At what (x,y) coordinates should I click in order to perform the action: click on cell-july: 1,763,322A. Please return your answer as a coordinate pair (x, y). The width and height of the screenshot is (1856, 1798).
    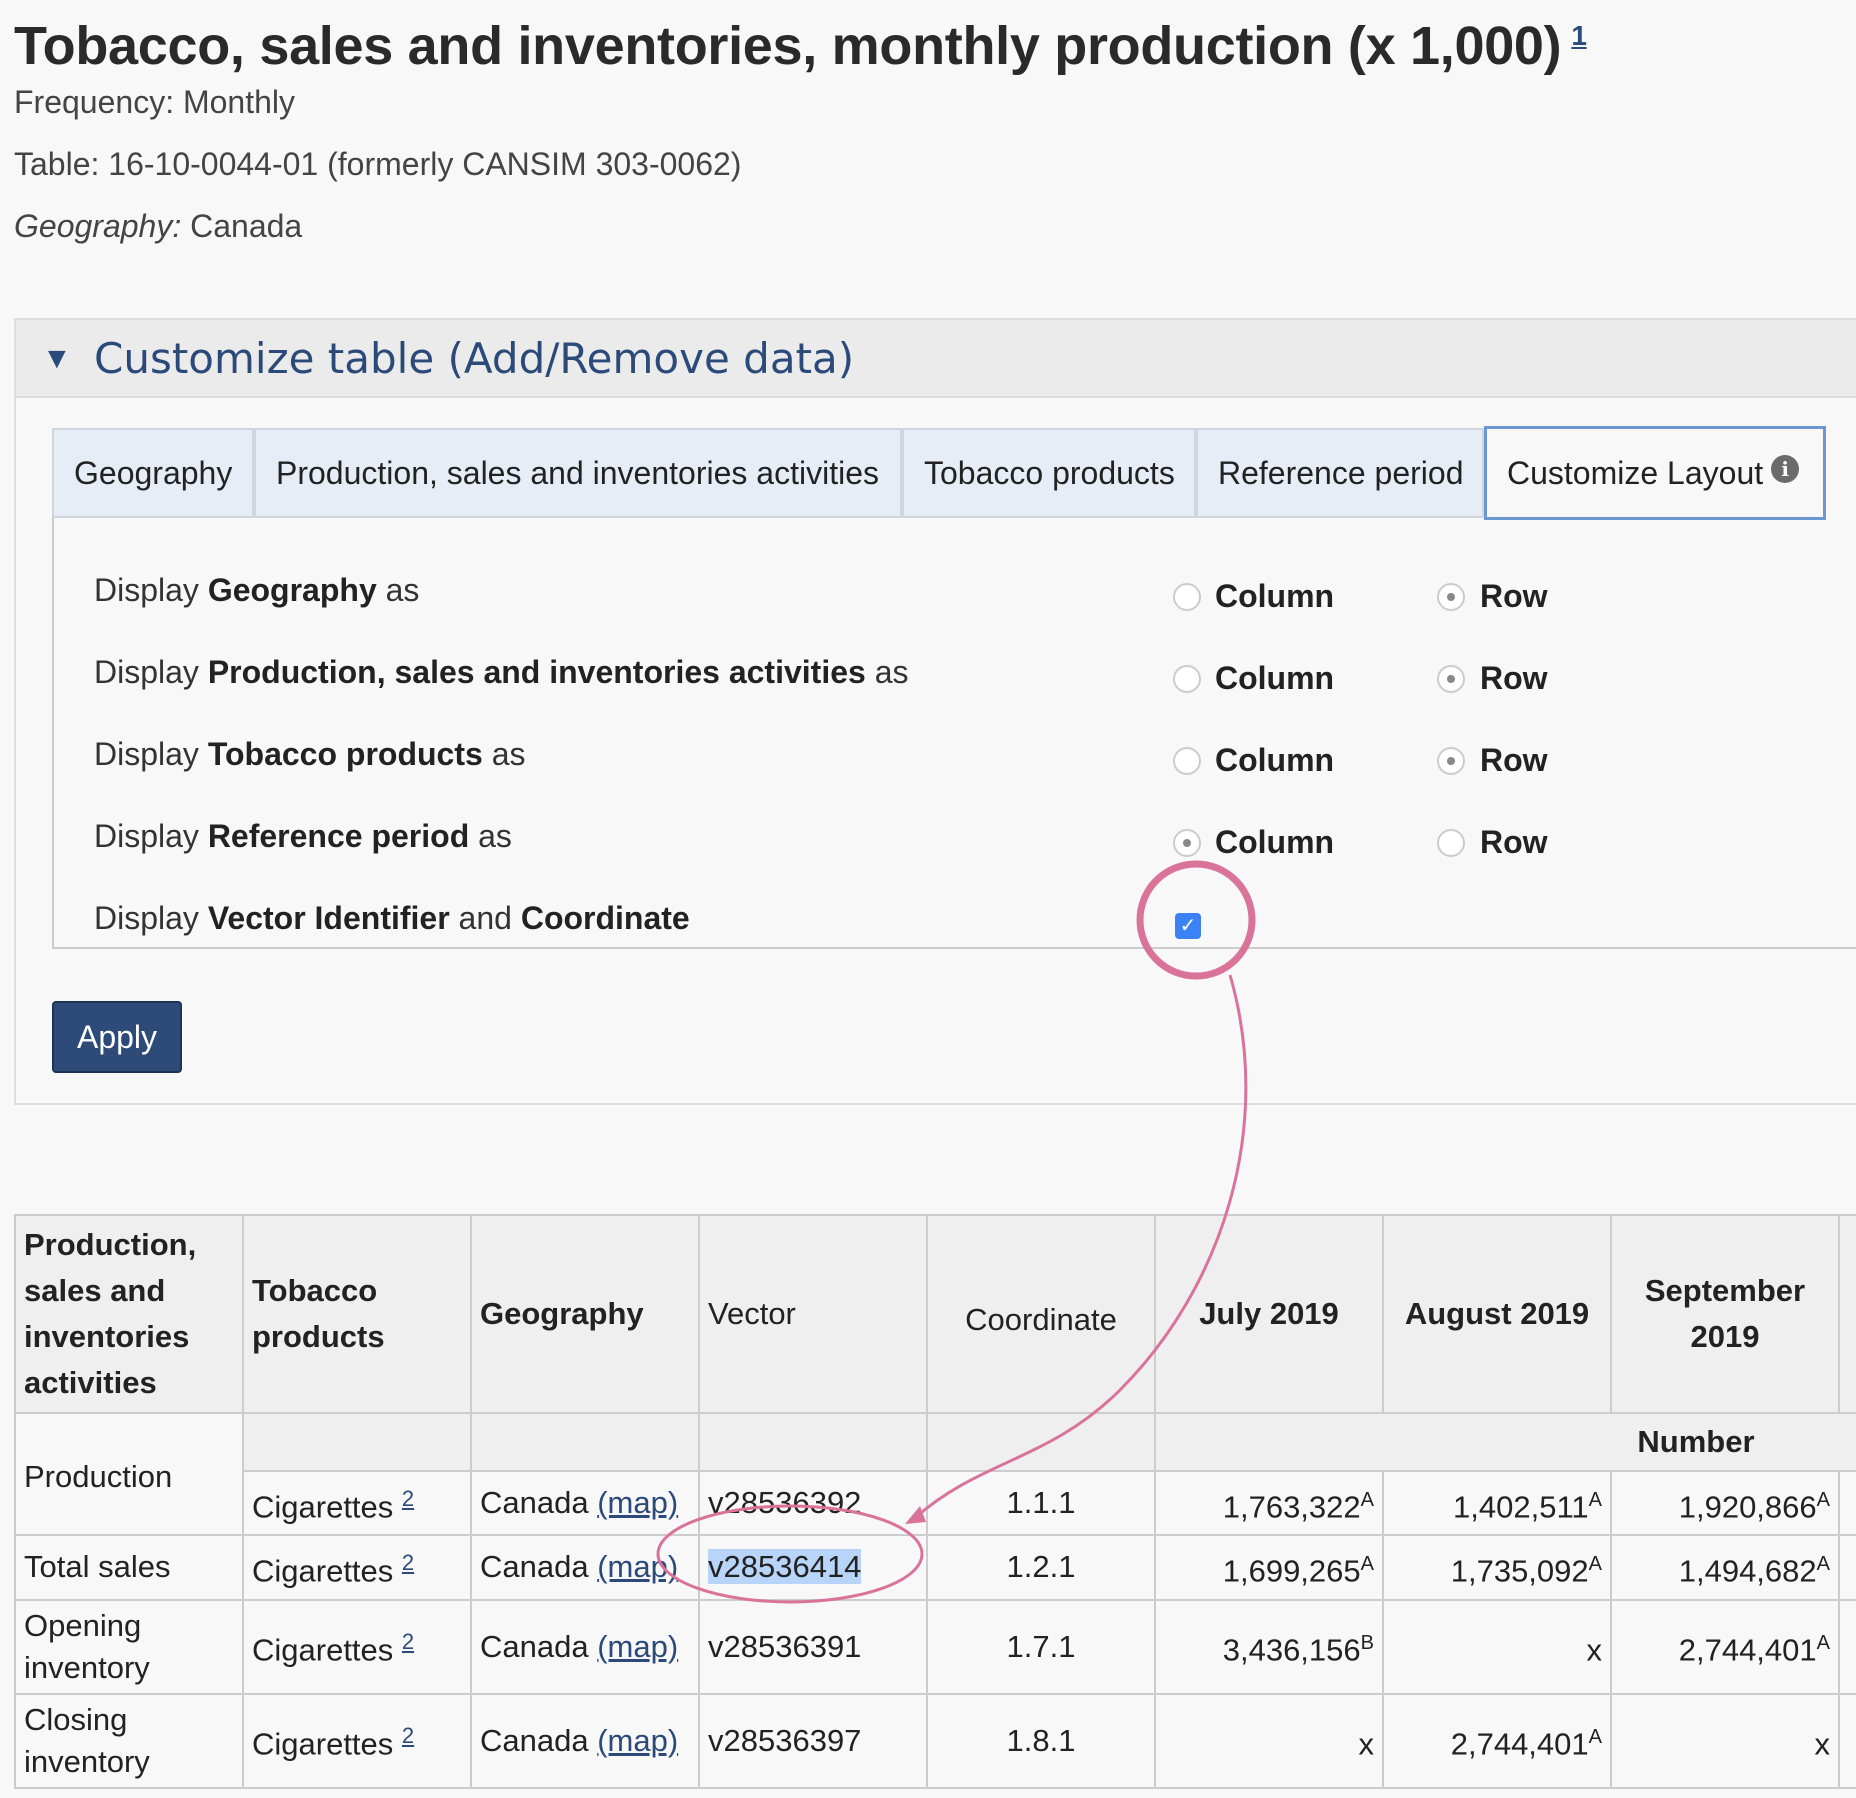
    Looking at the image, I should click on (1269, 1503).